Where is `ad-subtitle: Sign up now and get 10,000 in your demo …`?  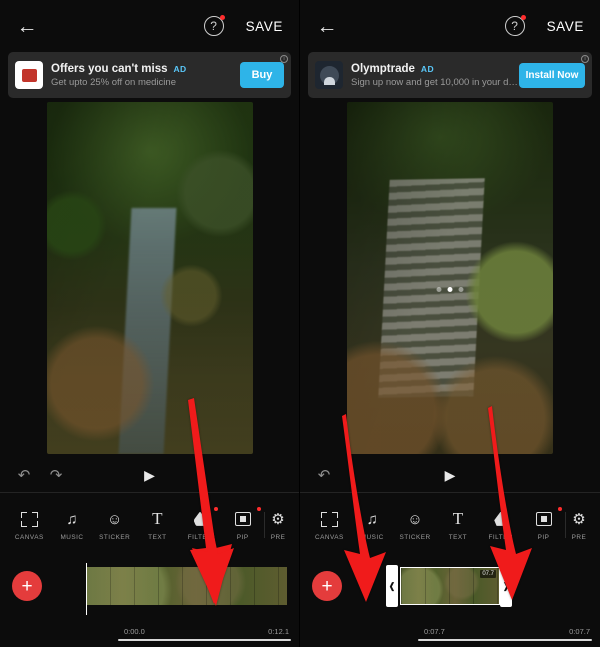
ad-subtitle: Sign up now and get 10,000 in your demo … is located at coordinates (435, 82).